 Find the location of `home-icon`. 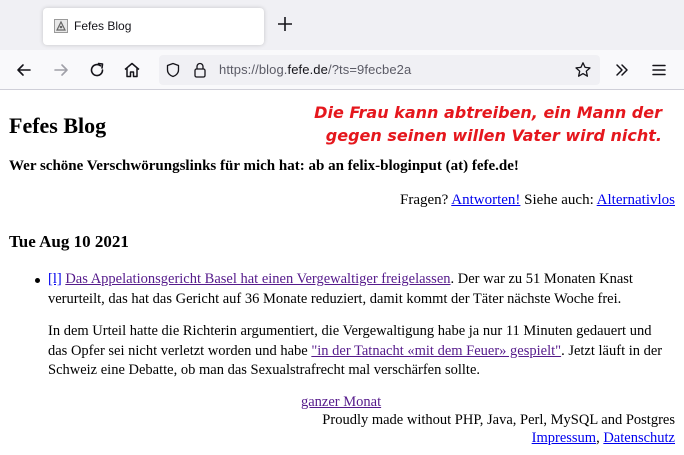

home-icon is located at coordinates (132, 70).